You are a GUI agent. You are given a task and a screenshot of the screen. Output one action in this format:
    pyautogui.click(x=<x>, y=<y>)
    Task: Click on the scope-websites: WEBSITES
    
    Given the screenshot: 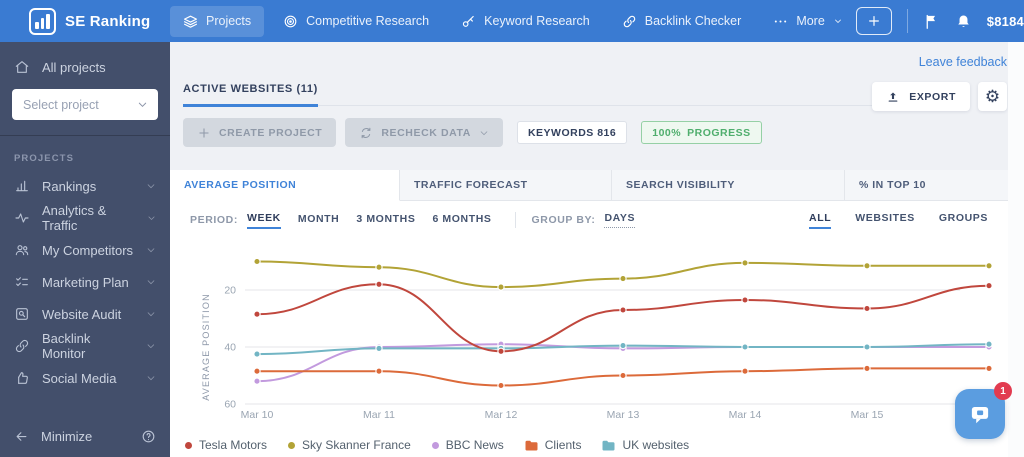 What is the action you would take?
    pyautogui.click(x=885, y=220)
    